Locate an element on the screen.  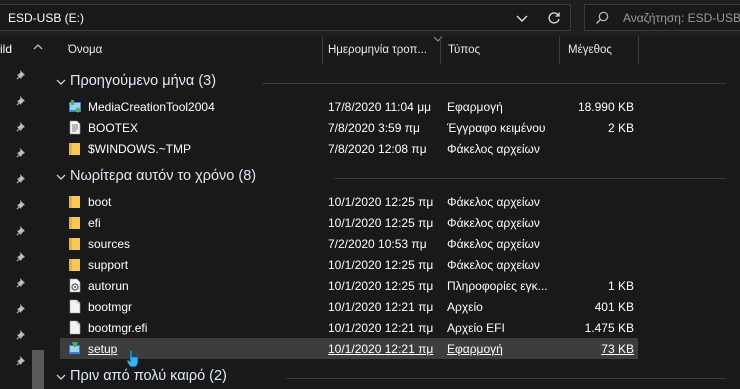
file-size: 73 KB is located at coordinates (617, 349).